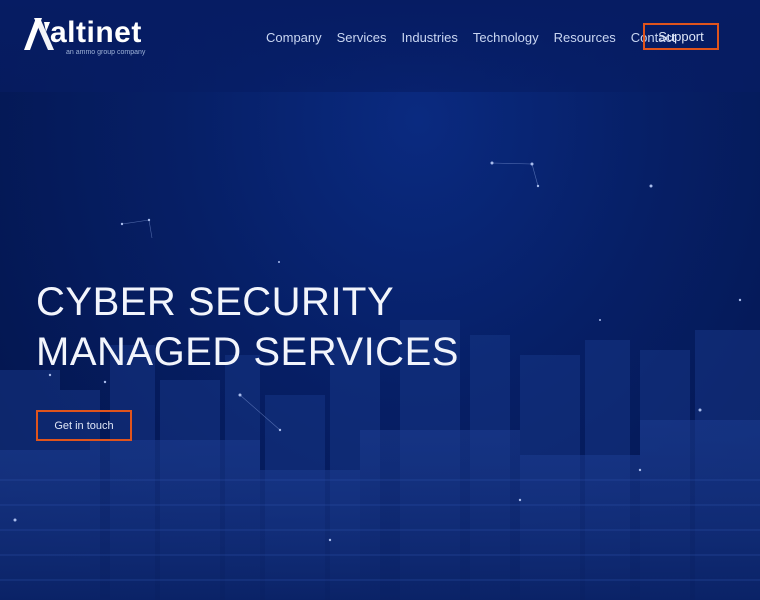  Describe the element at coordinates (96, 32) in the screenshot. I see `brand-name: altinet` at that location.